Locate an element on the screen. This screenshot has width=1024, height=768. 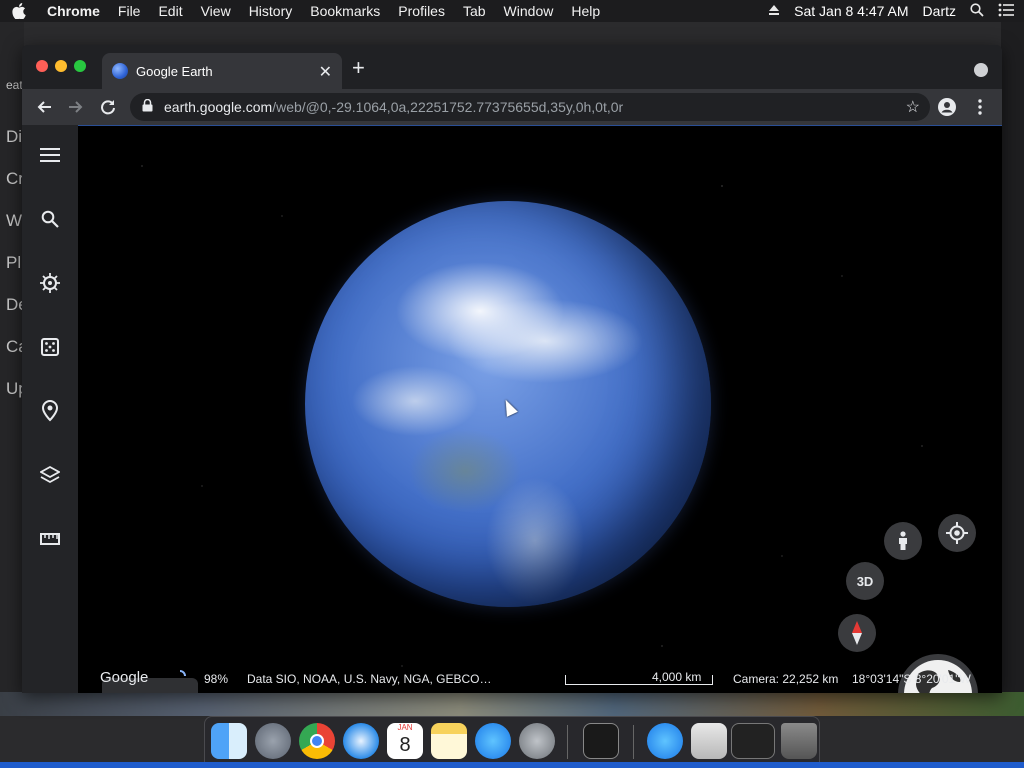
feeling-lucky-dice-icon is located at coordinates (50, 347).